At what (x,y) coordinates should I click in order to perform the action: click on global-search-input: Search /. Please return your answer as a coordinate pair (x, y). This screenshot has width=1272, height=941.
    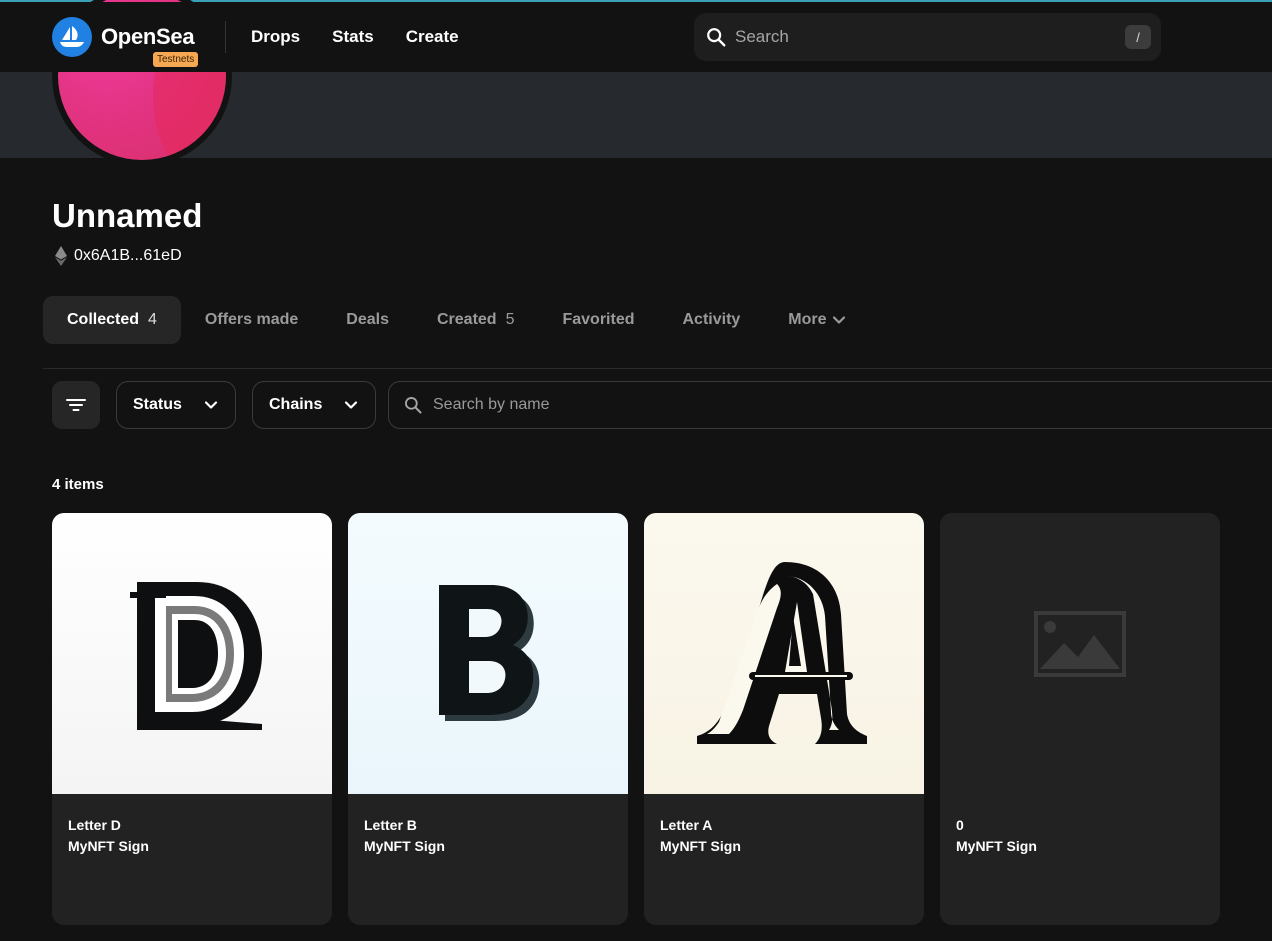
    Looking at the image, I should click on (927, 37).